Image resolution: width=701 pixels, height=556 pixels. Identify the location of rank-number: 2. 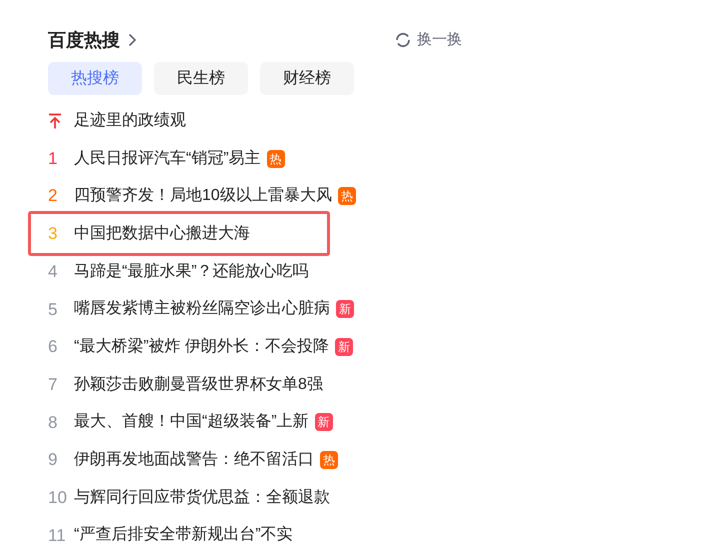
(53, 196).